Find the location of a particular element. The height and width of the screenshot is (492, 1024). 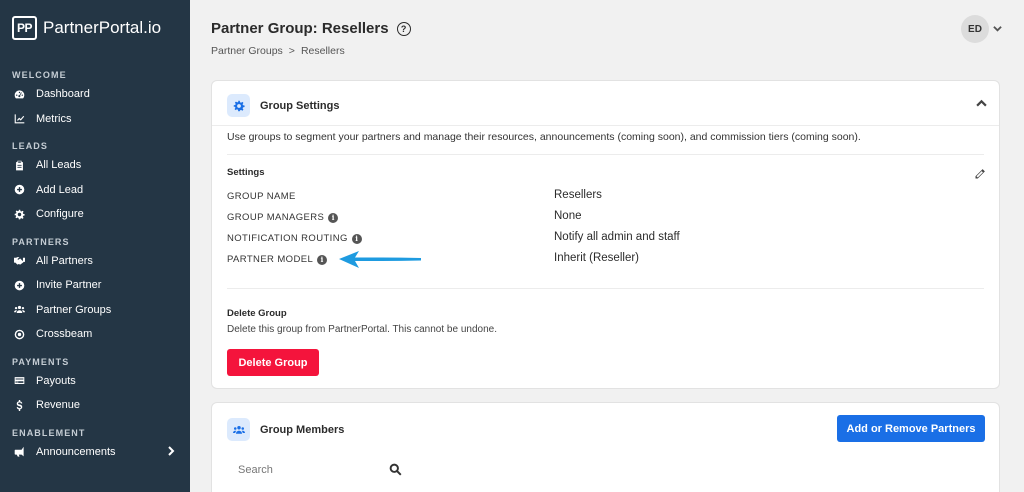

field-value-notification-routing: Notify all admin and staff is located at coordinates (617, 237).